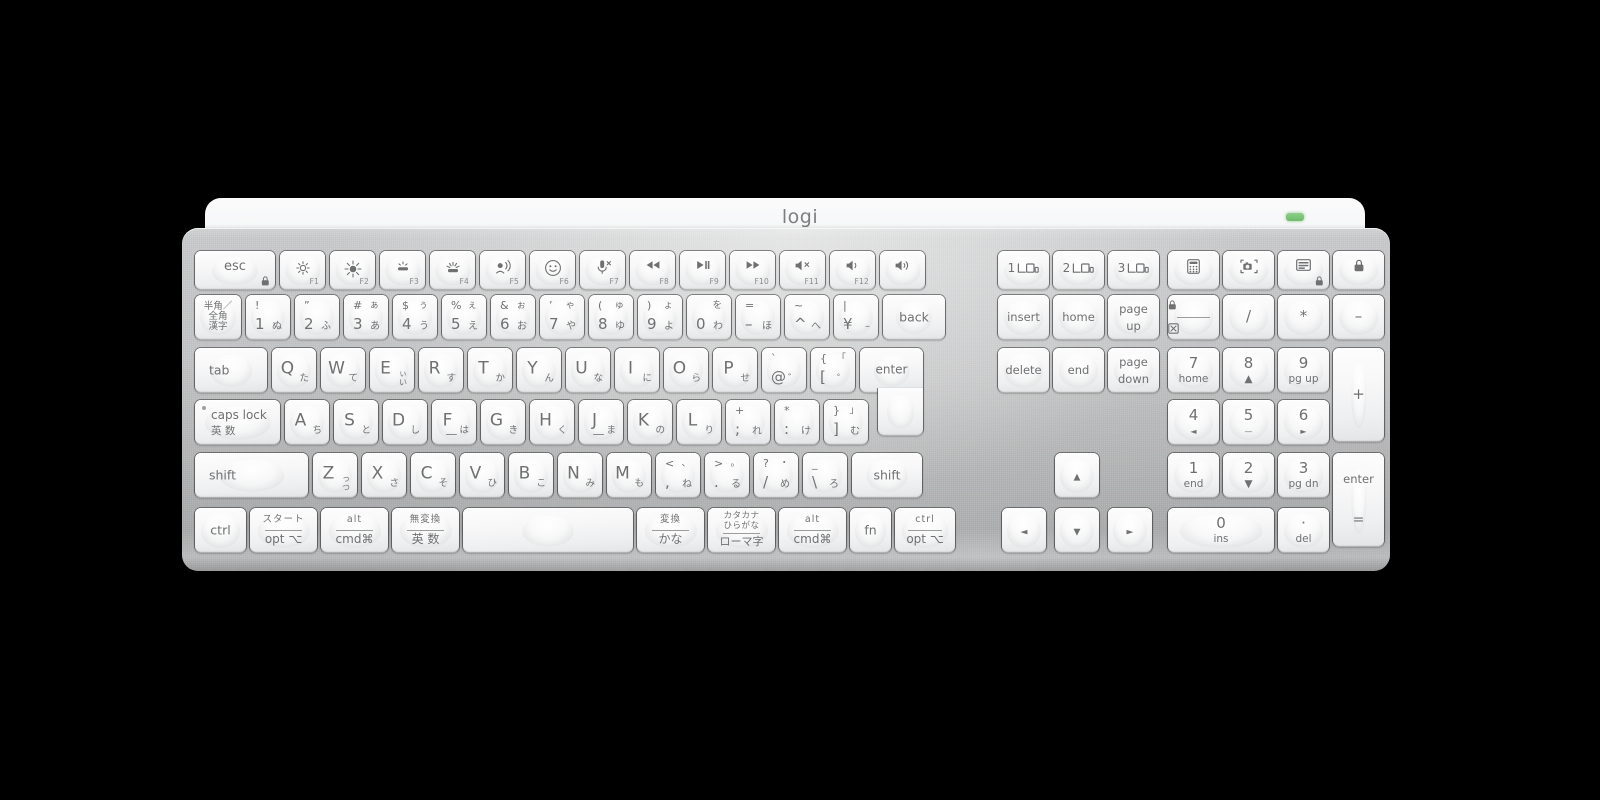  I want to click on key-numpad-4: 4 ◄, so click(1193, 422).